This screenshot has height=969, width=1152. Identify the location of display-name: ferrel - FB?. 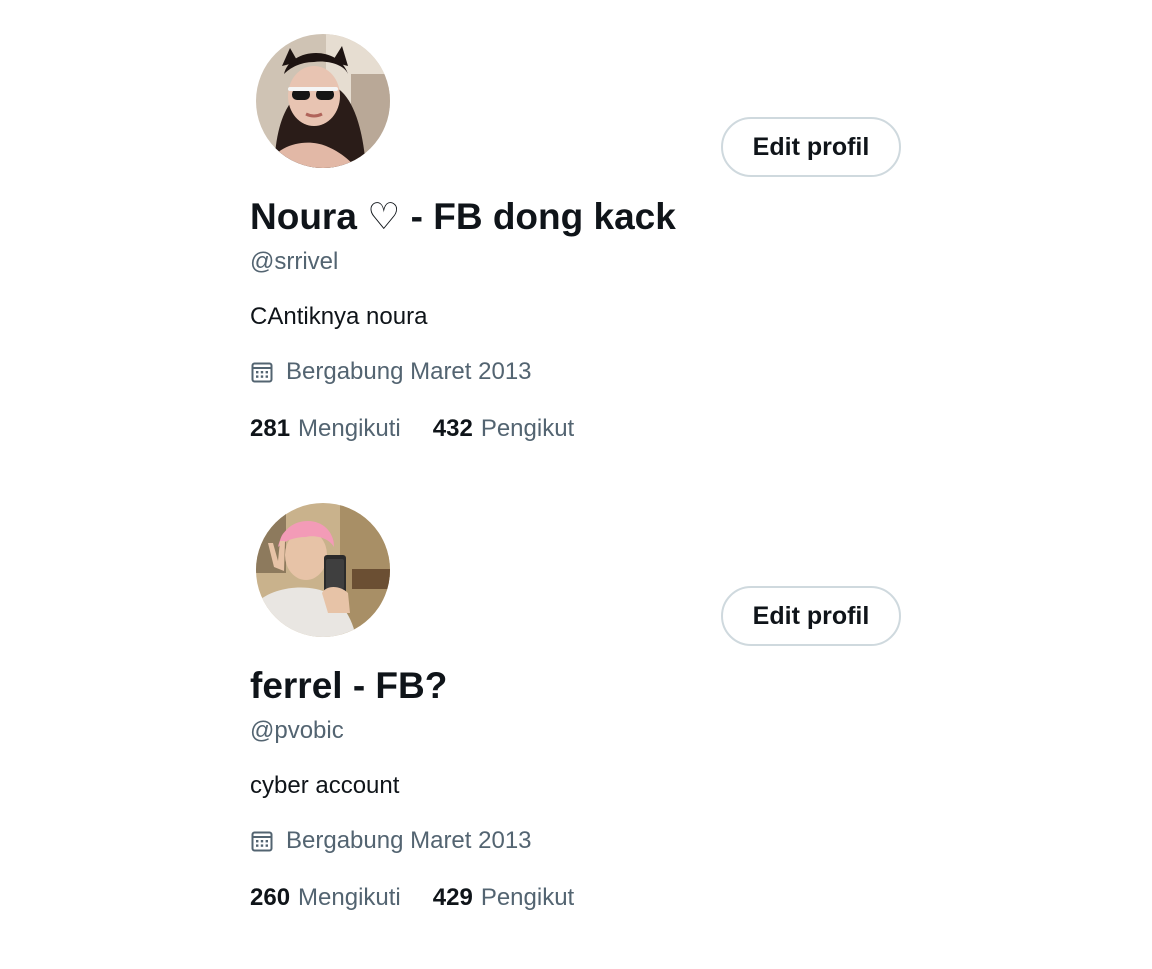
(349, 685).